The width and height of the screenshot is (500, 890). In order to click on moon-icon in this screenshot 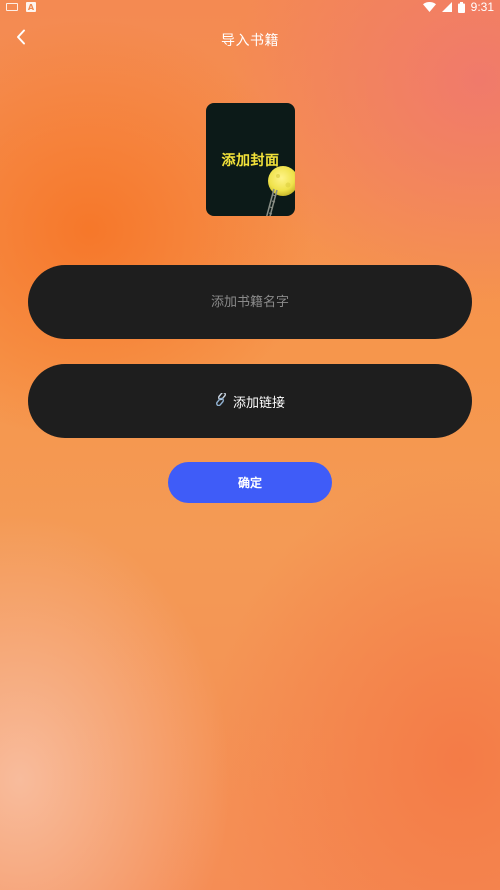, I will do `click(278, 189)`.